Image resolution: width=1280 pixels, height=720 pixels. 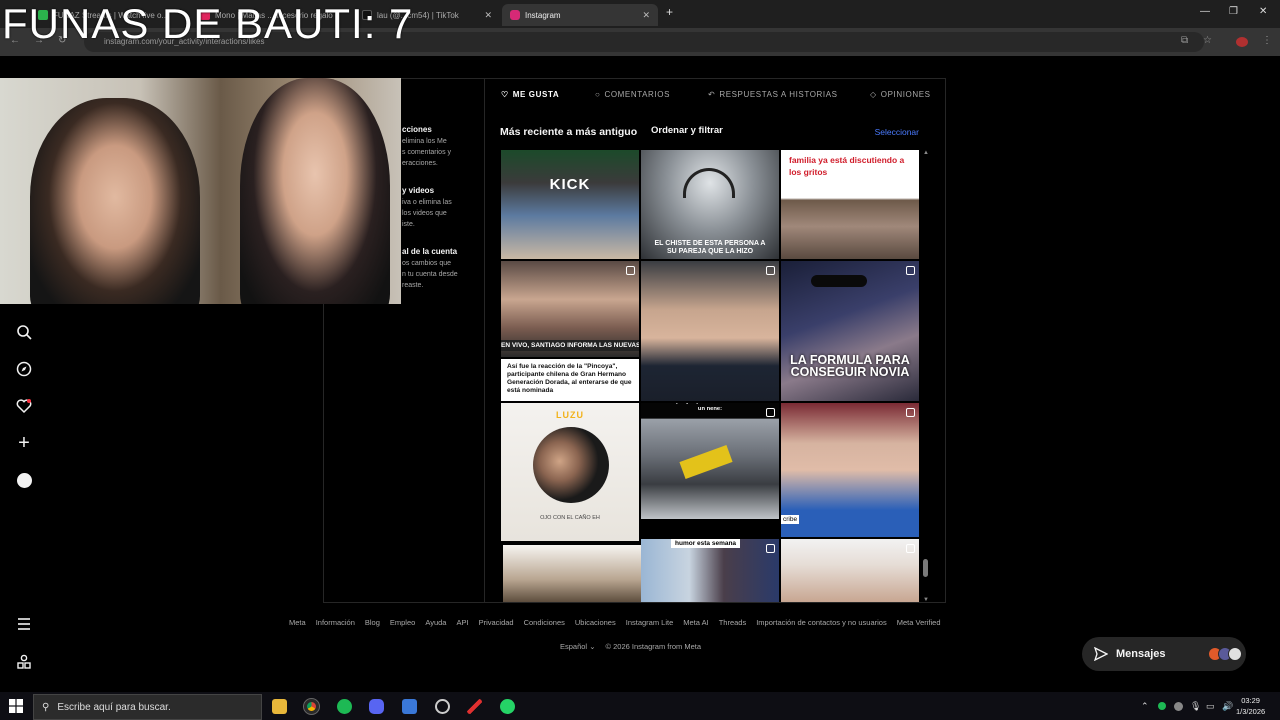 I want to click on webcam-overlay, so click(x=200, y=191).